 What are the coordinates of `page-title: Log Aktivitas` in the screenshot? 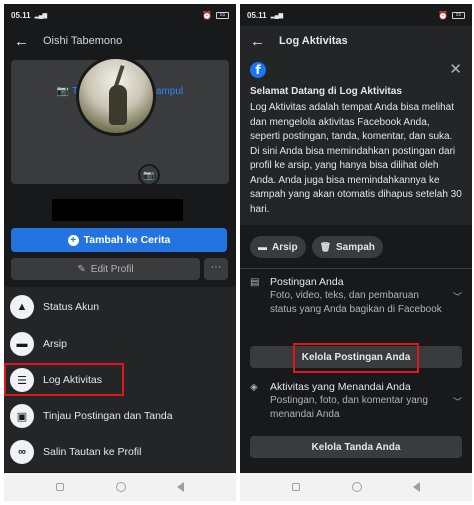 It's located at (313, 41).